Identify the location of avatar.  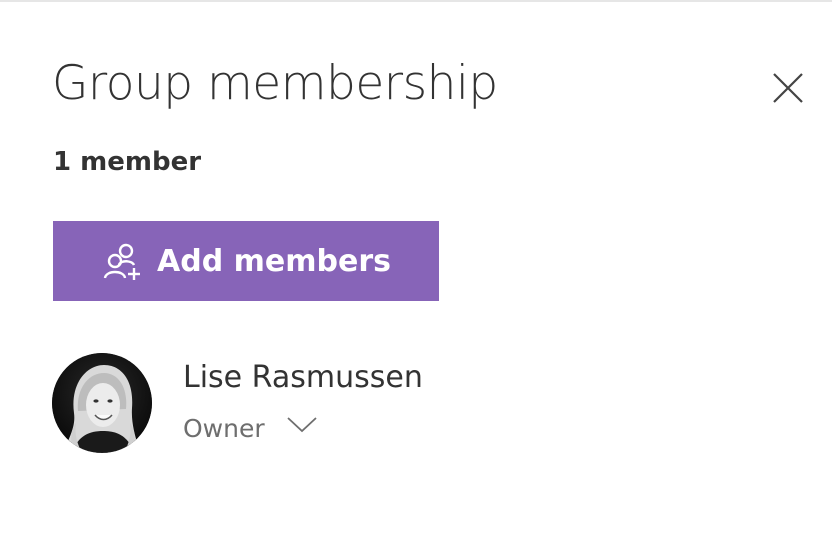
(102, 403).